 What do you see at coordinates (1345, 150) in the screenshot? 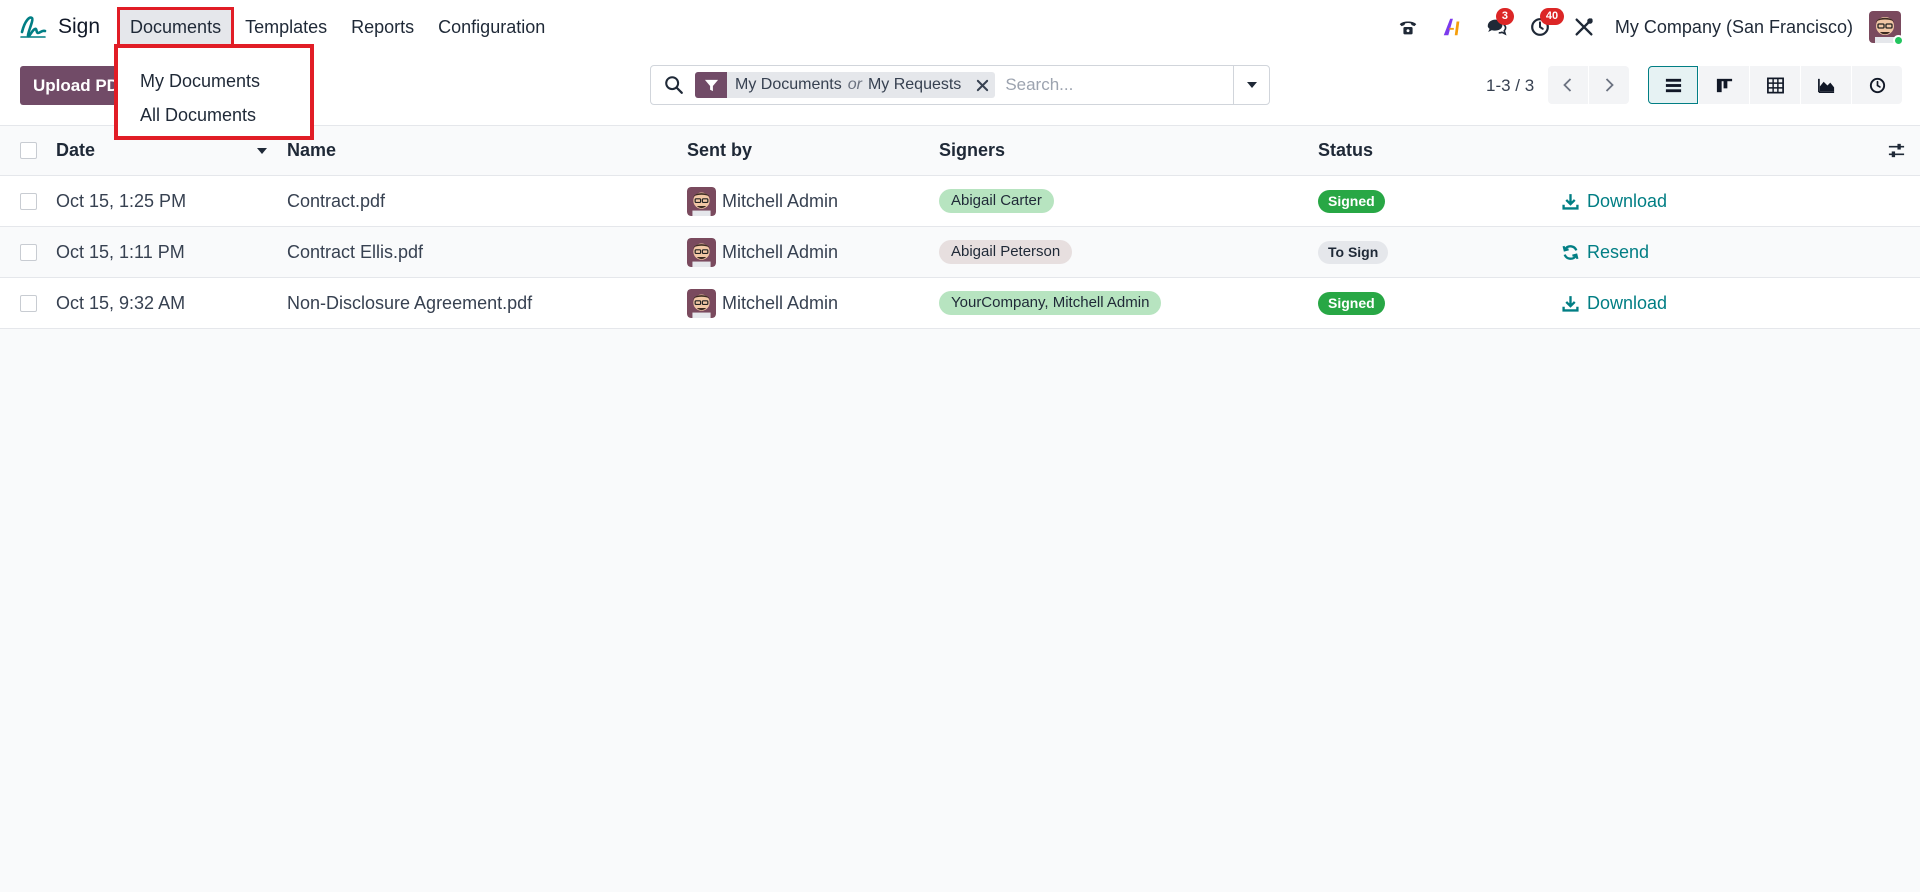
I see `column-header-status: Status` at bounding box center [1345, 150].